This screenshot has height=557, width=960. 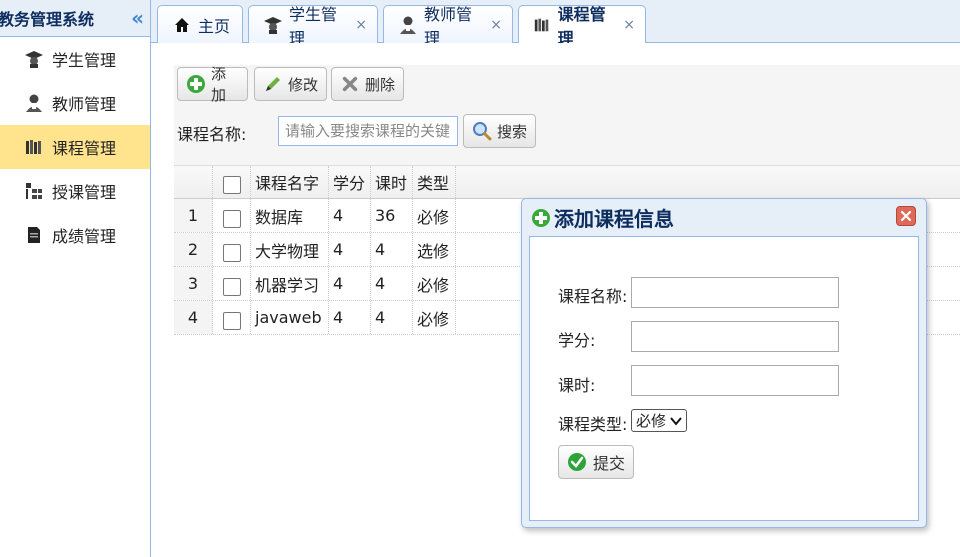 What do you see at coordinates (193, 215) in the screenshot?
I see `row-number: 1` at bounding box center [193, 215].